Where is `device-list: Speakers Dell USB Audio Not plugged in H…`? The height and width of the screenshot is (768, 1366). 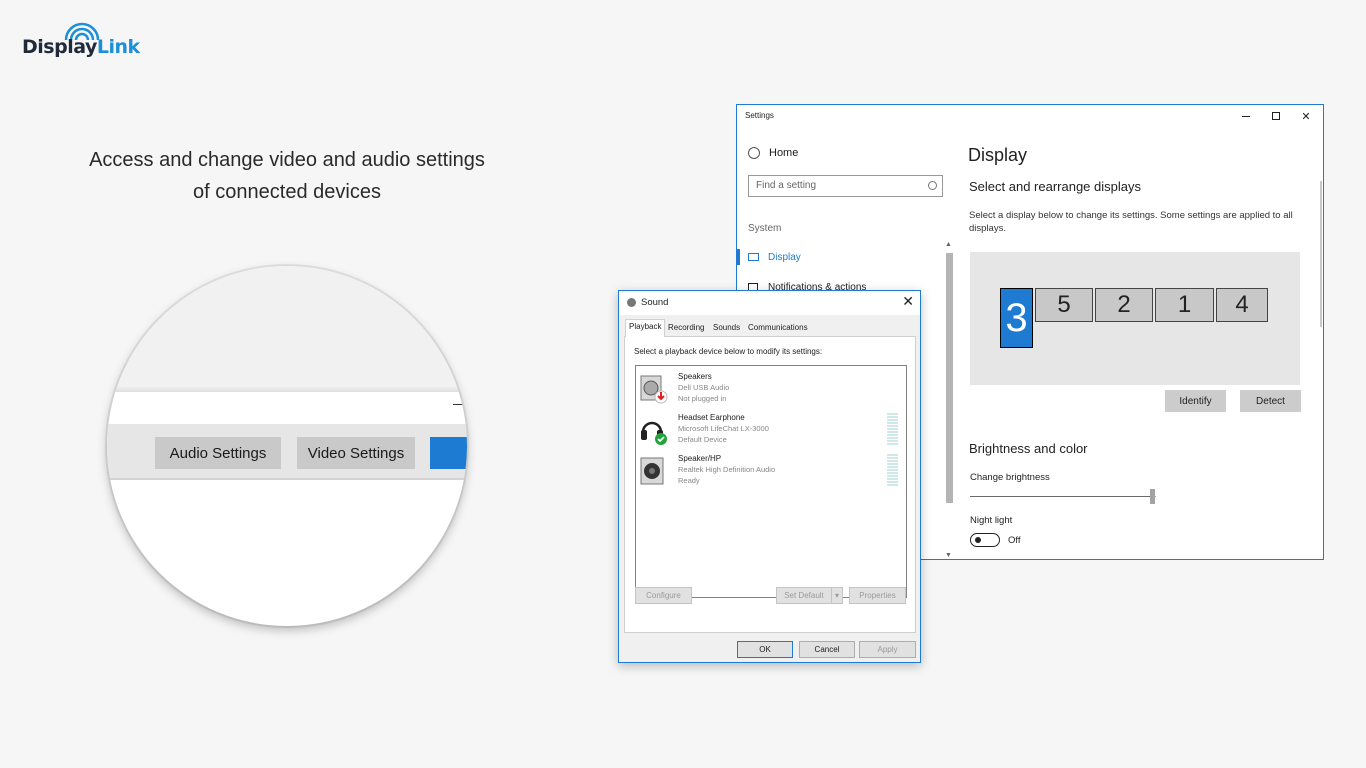
device-list: Speakers Dell USB Audio Not plugged in H… is located at coordinates (771, 481).